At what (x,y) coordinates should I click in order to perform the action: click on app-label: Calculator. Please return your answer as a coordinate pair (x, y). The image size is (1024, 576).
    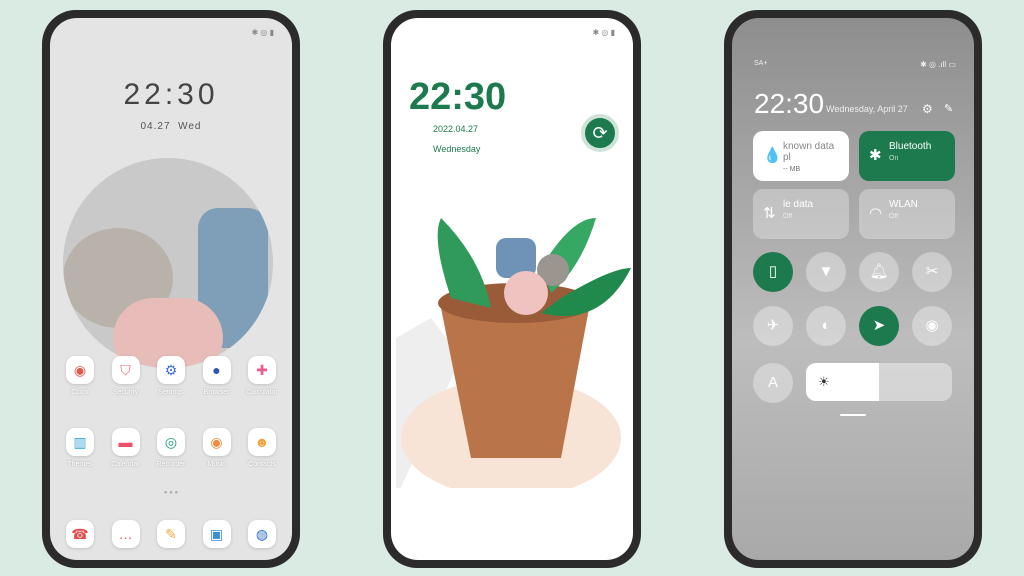
    Looking at the image, I should click on (262, 392).